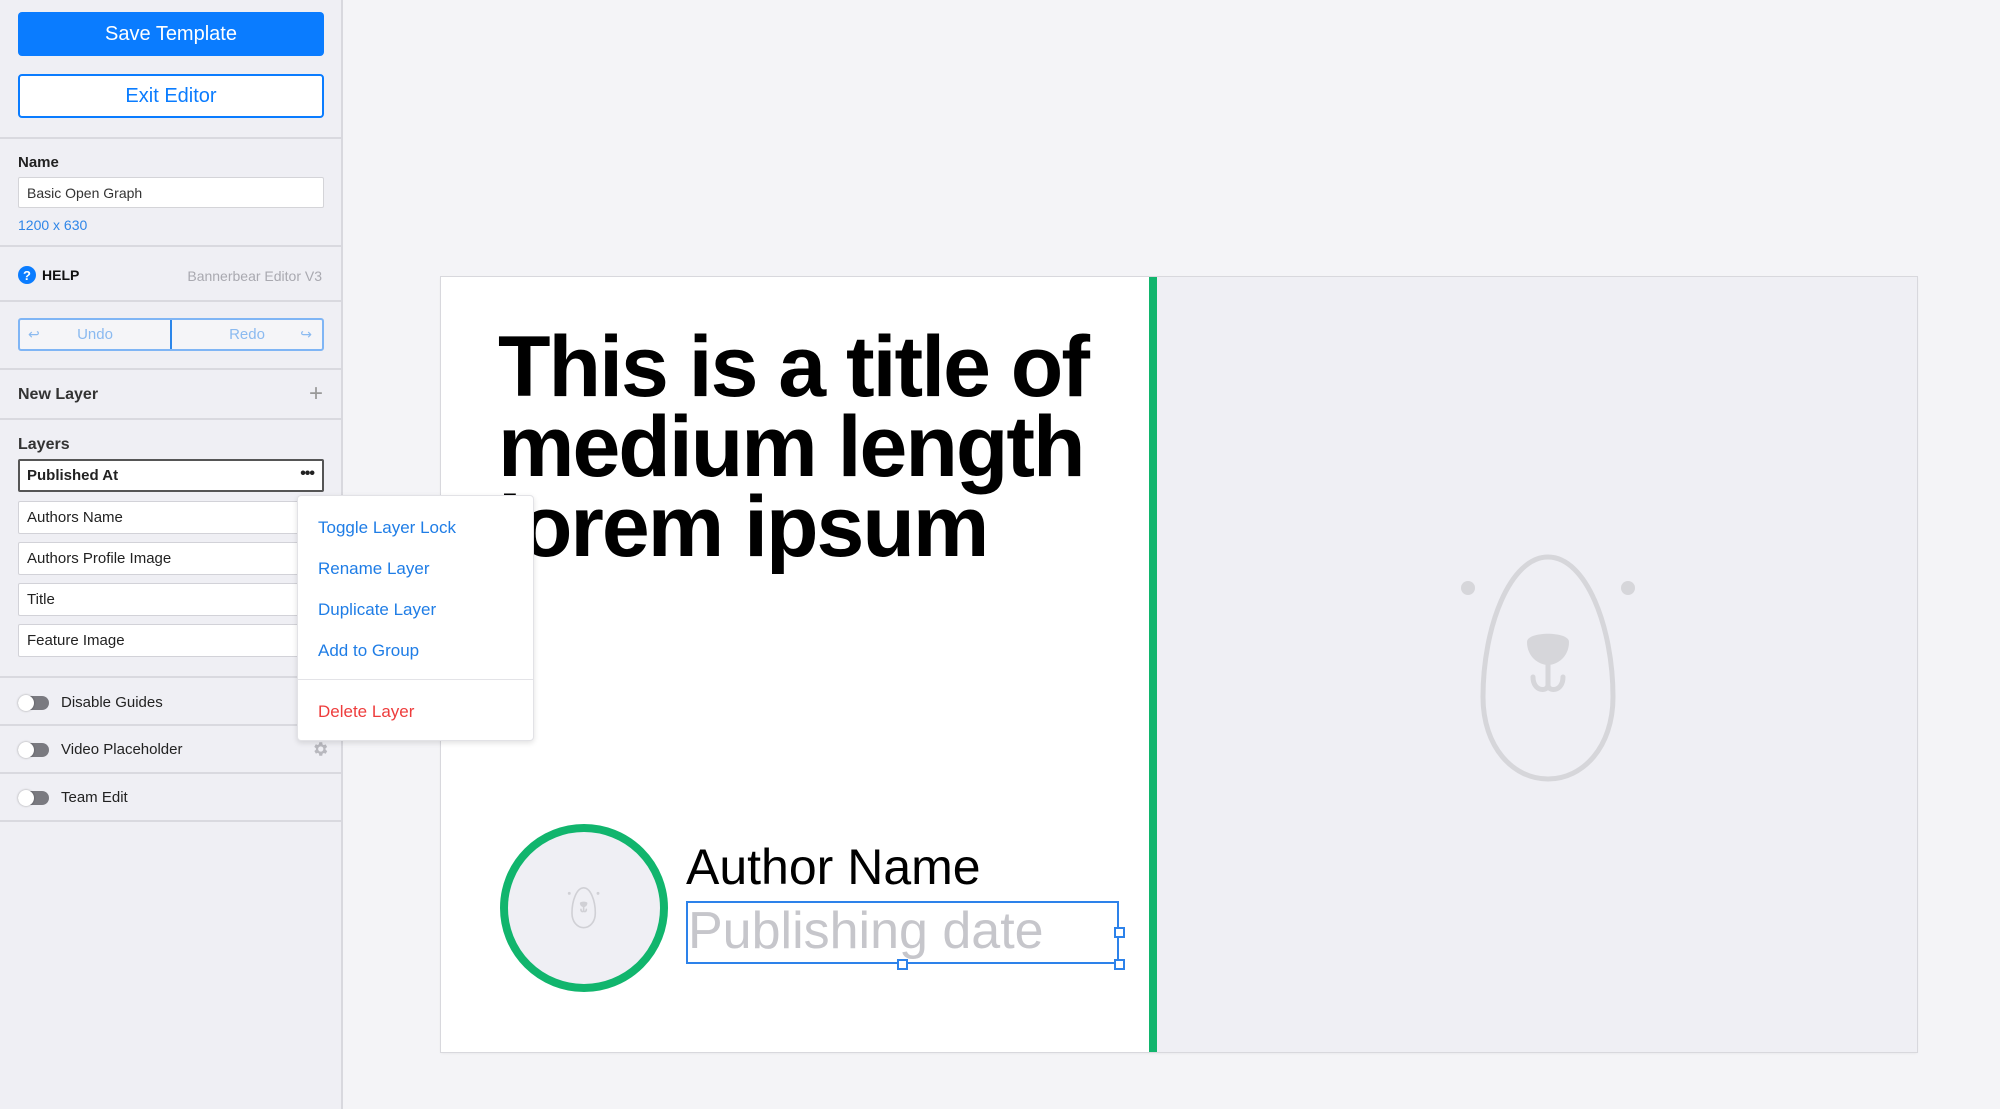 The height and width of the screenshot is (1109, 2000). What do you see at coordinates (171, 96) in the screenshot?
I see `exit-editor-button: Exit Editor` at bounding box center [171, 96].